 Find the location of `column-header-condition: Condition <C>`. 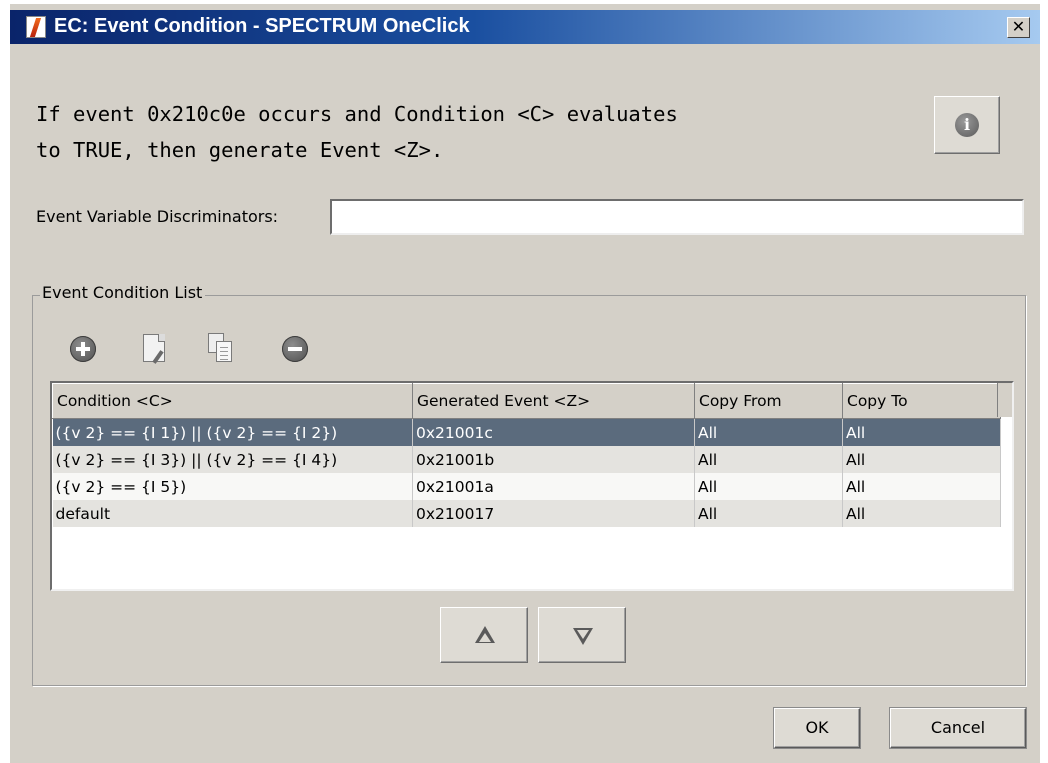

column-header-condition: Condition <C> is located at coordinates (232, 401).